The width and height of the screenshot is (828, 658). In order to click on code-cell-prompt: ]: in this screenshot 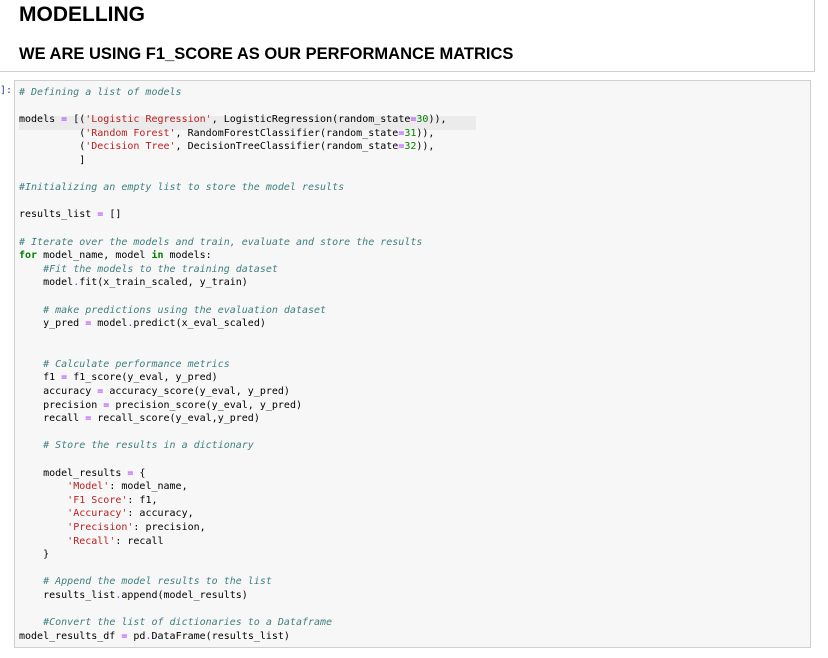, I will do `click(6, 90)`.